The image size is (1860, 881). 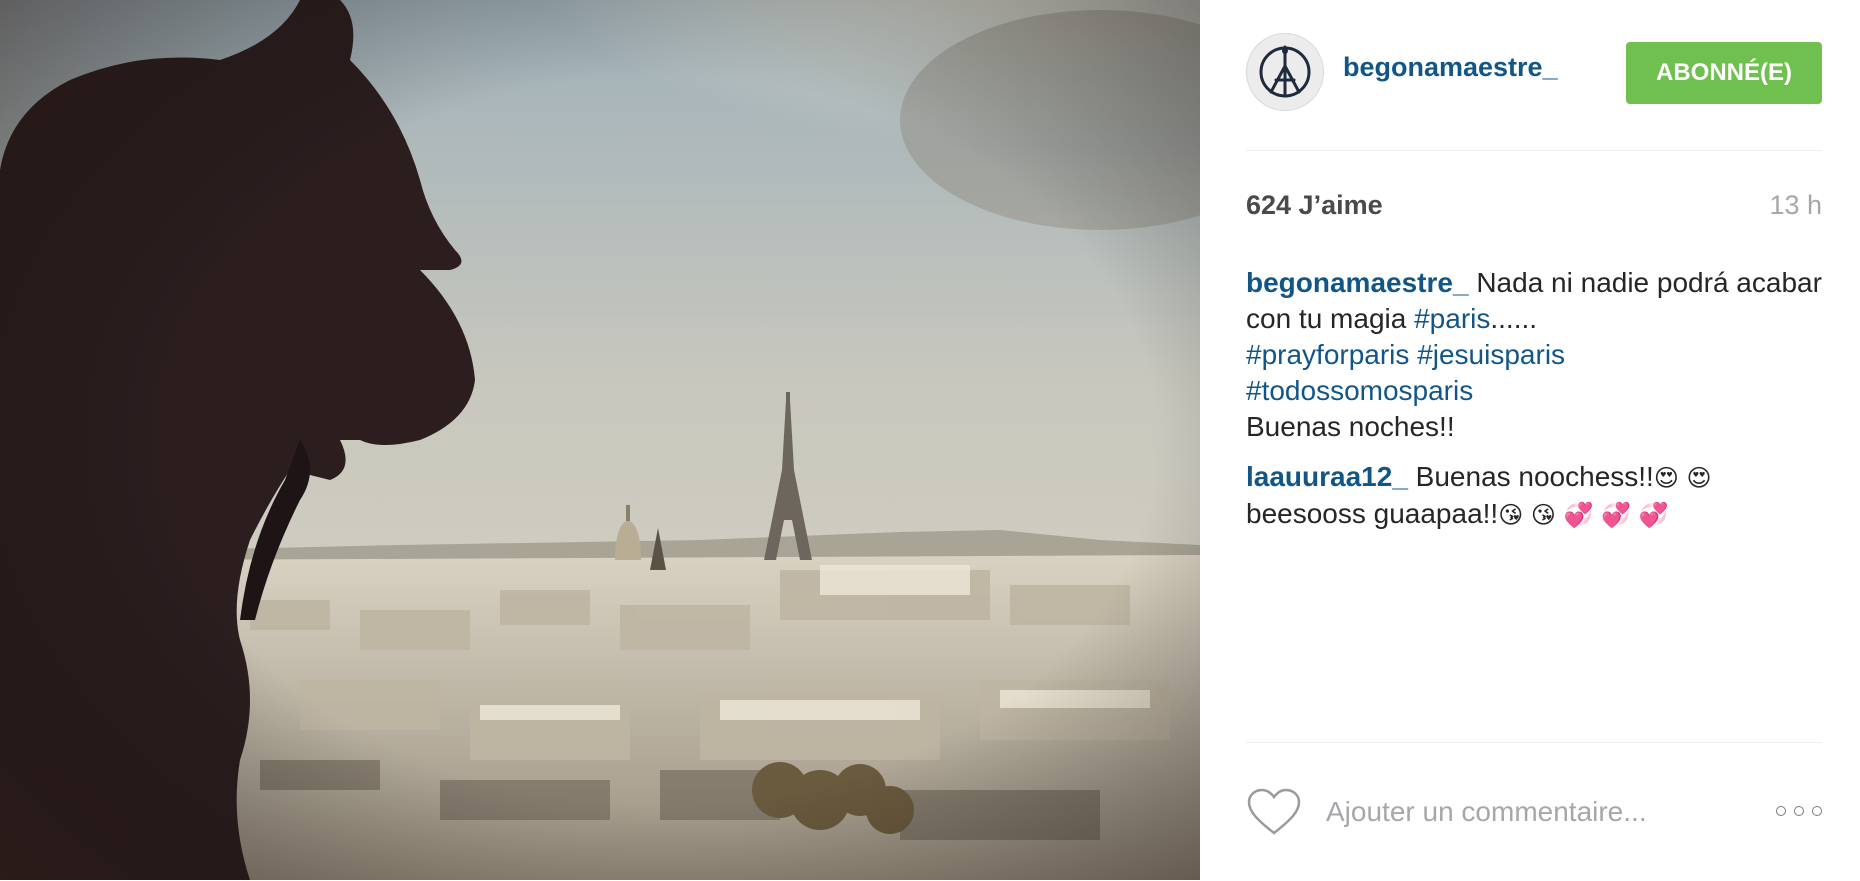 I want to click on hashtag-prayforparis: #prayforparis, so click(x=1327, y=354).